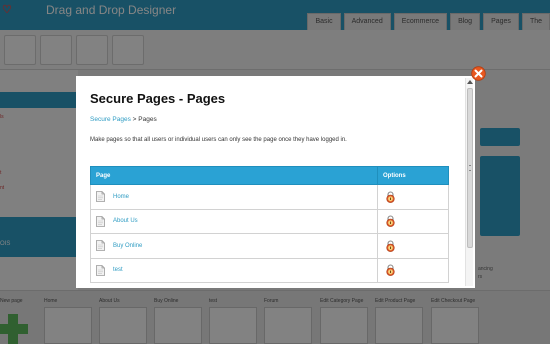 The height and width of the screenshot is (344, 550). I want to click on table-row: test, so click(269, 270).